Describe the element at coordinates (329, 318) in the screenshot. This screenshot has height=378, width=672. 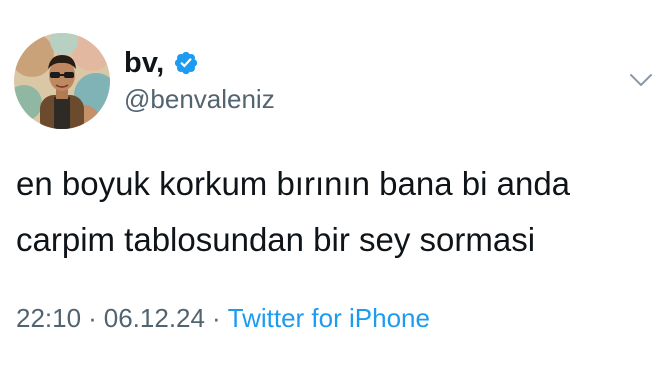
I see `tweet-source-link: Twitter for iPhone` at that location.